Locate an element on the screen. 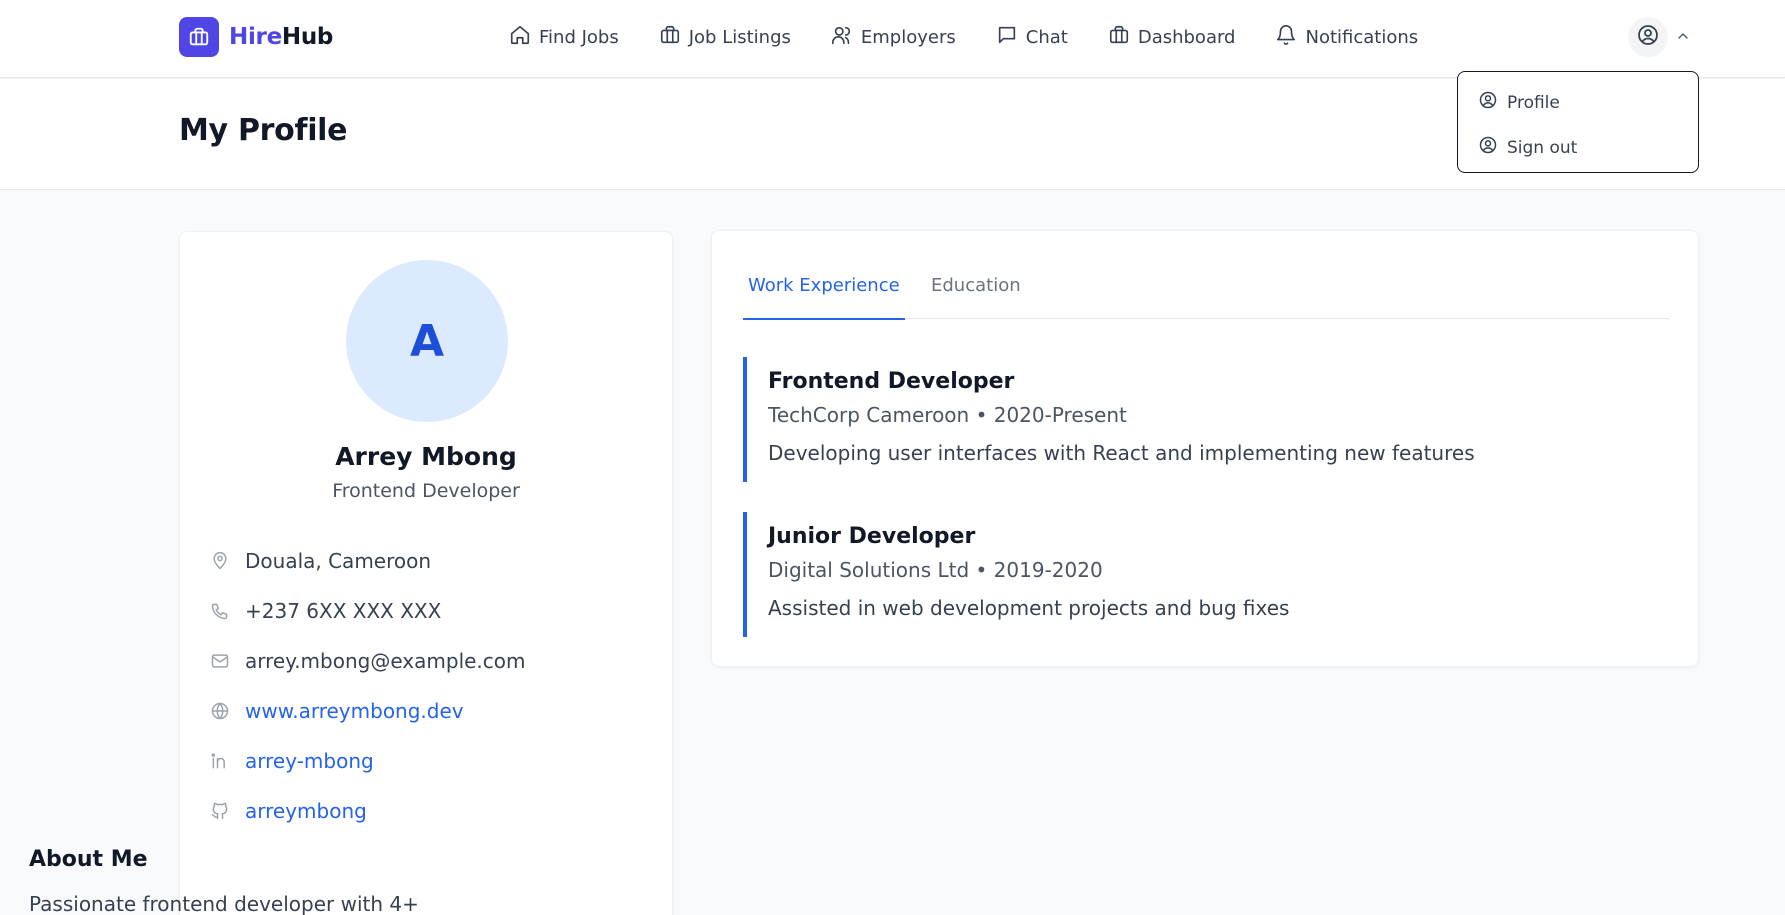  experience-company: TechCorp Cameroon • 2020-Present is located at coordinates (947, 415).